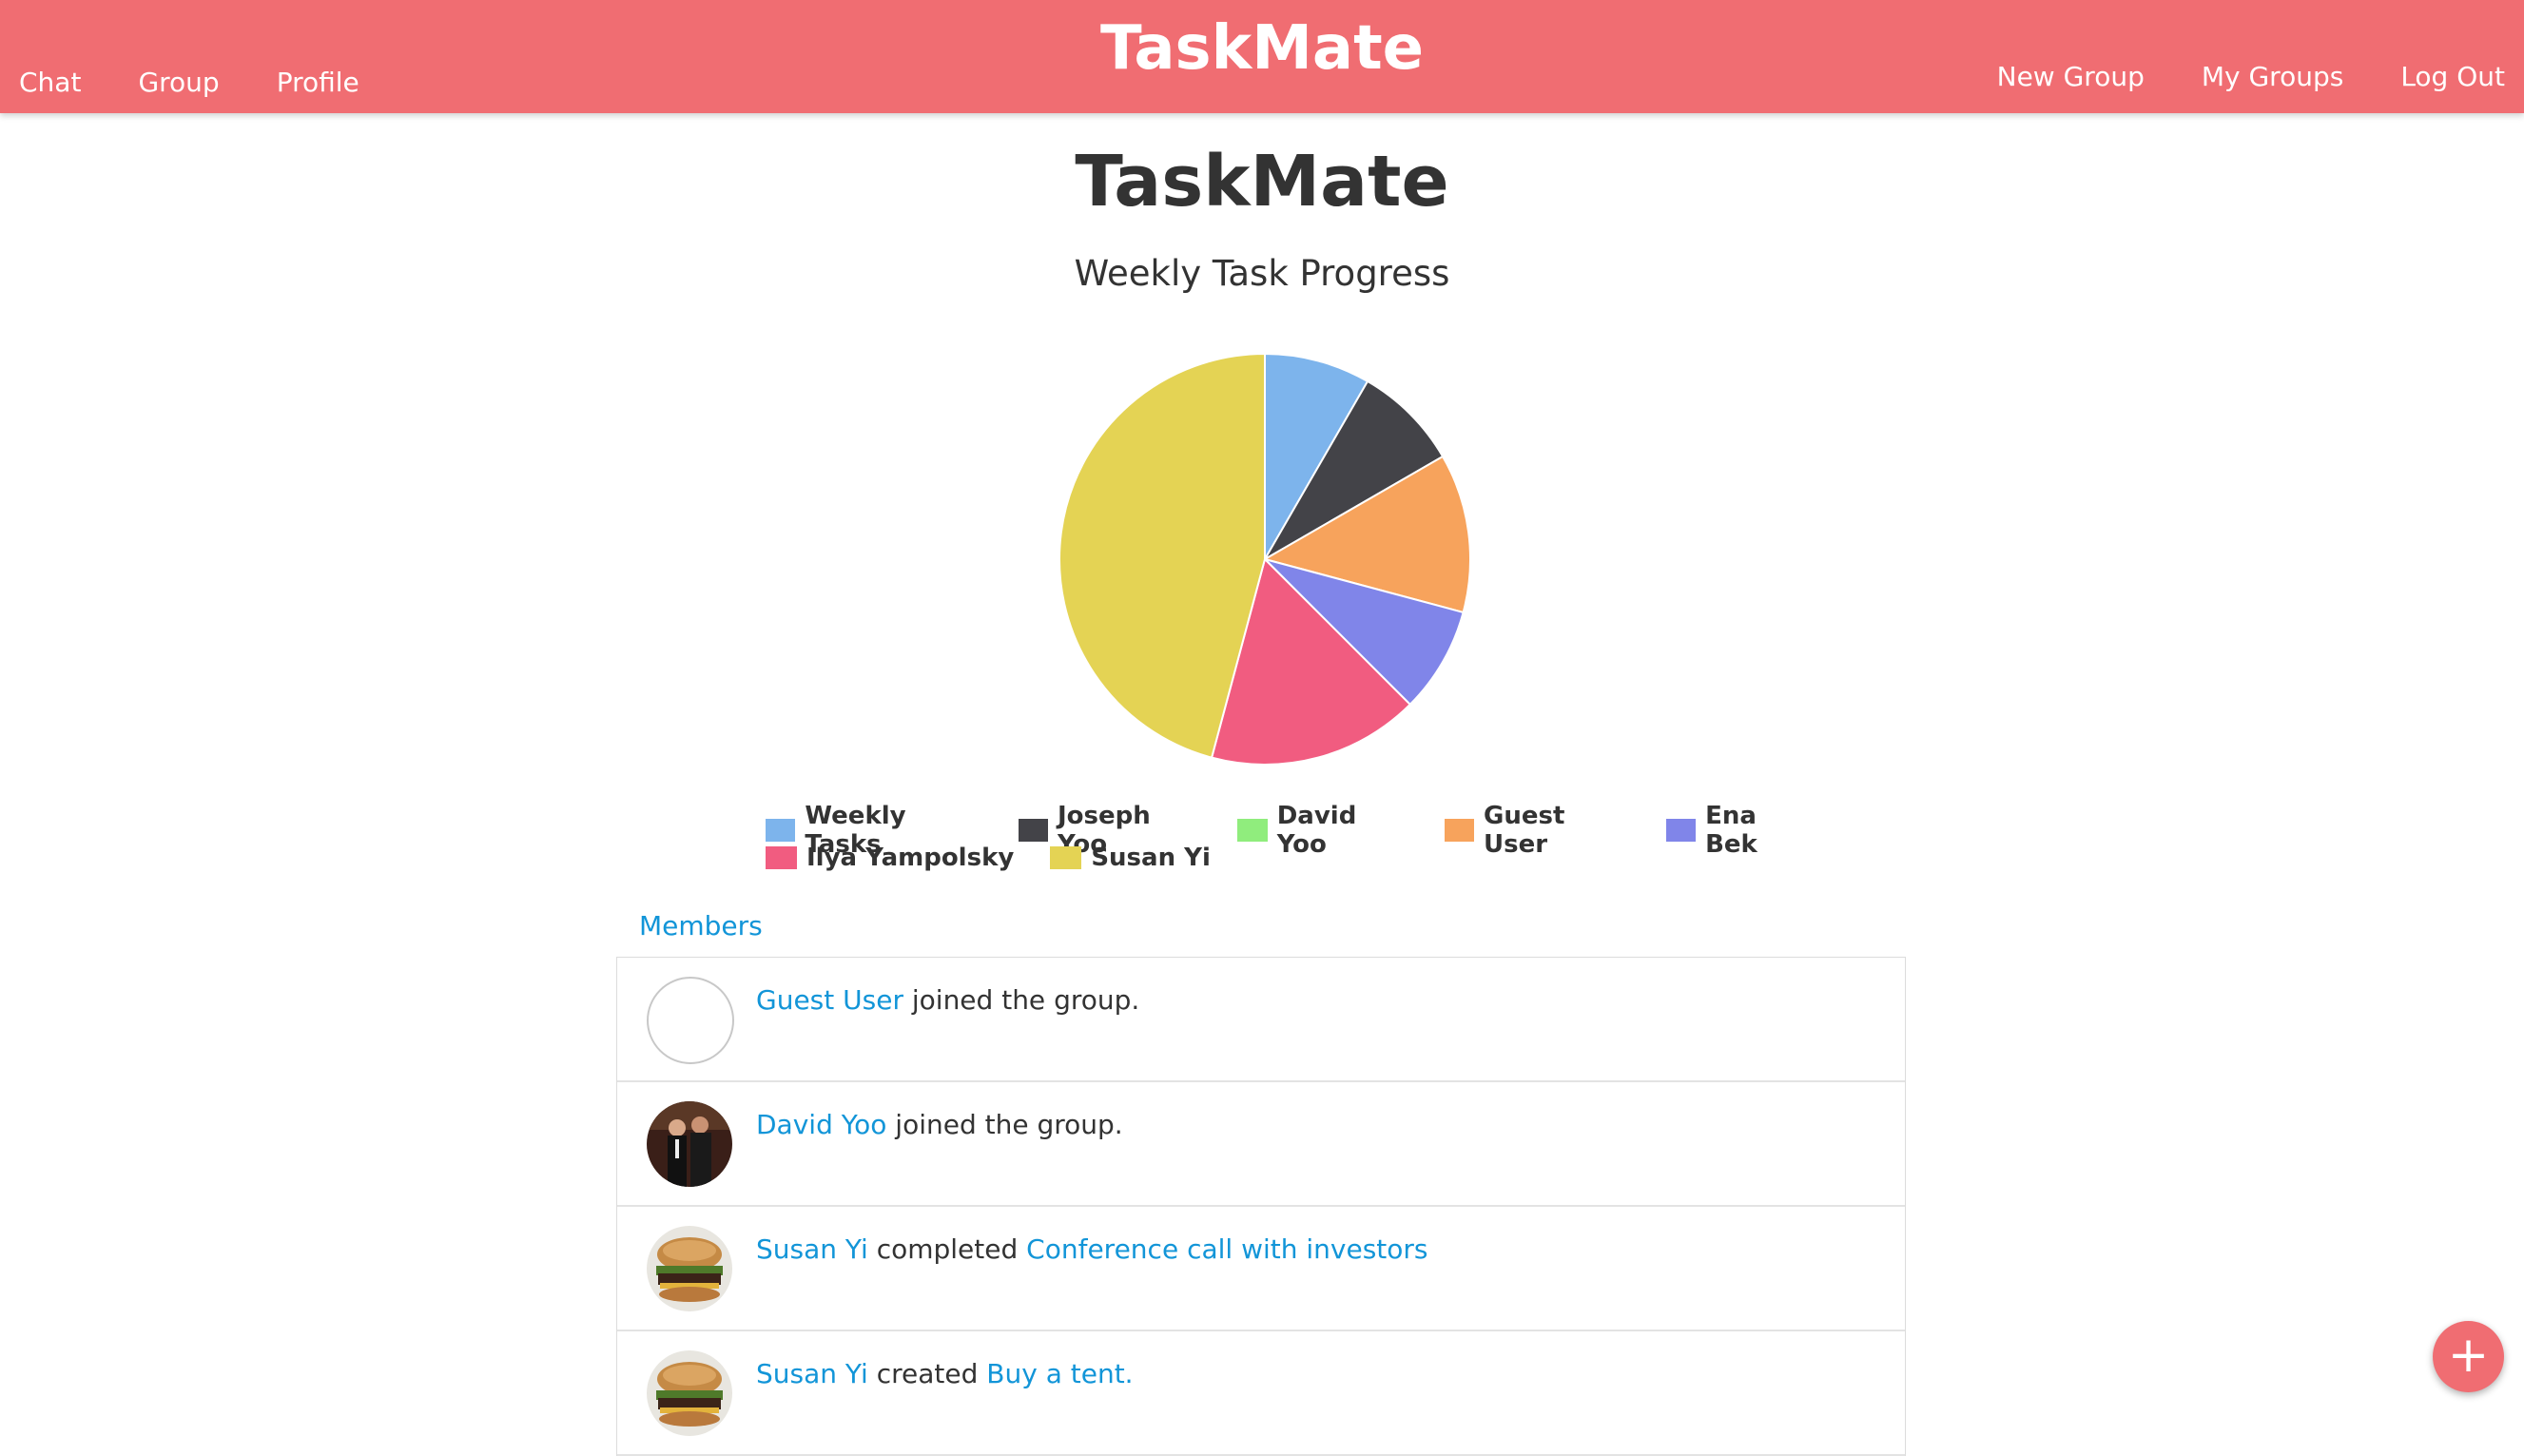 Image resolution: width=2524 pixels, height=1456 pixels. What do you see at coordinates (1524, 830) in the screenshot?
I see `legend-label: Guest User` at bounding box center [1524, 830].